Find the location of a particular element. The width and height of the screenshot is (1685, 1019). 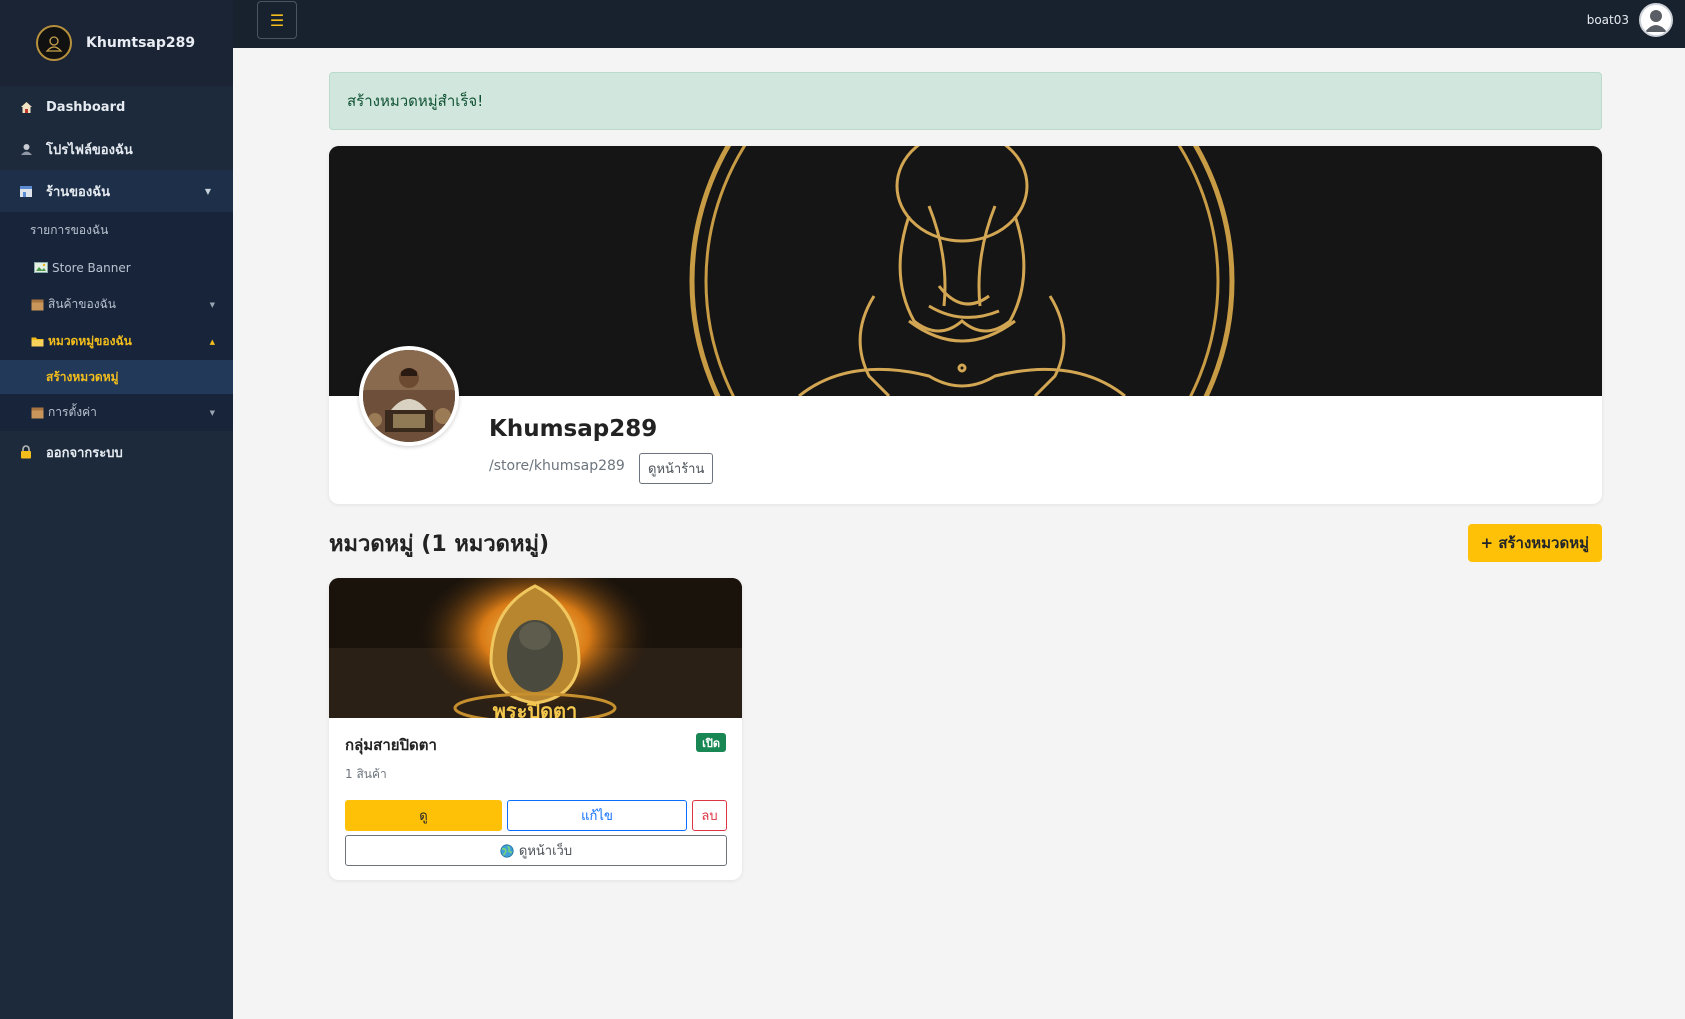

lock-icon is located at coordinates (26, 452).